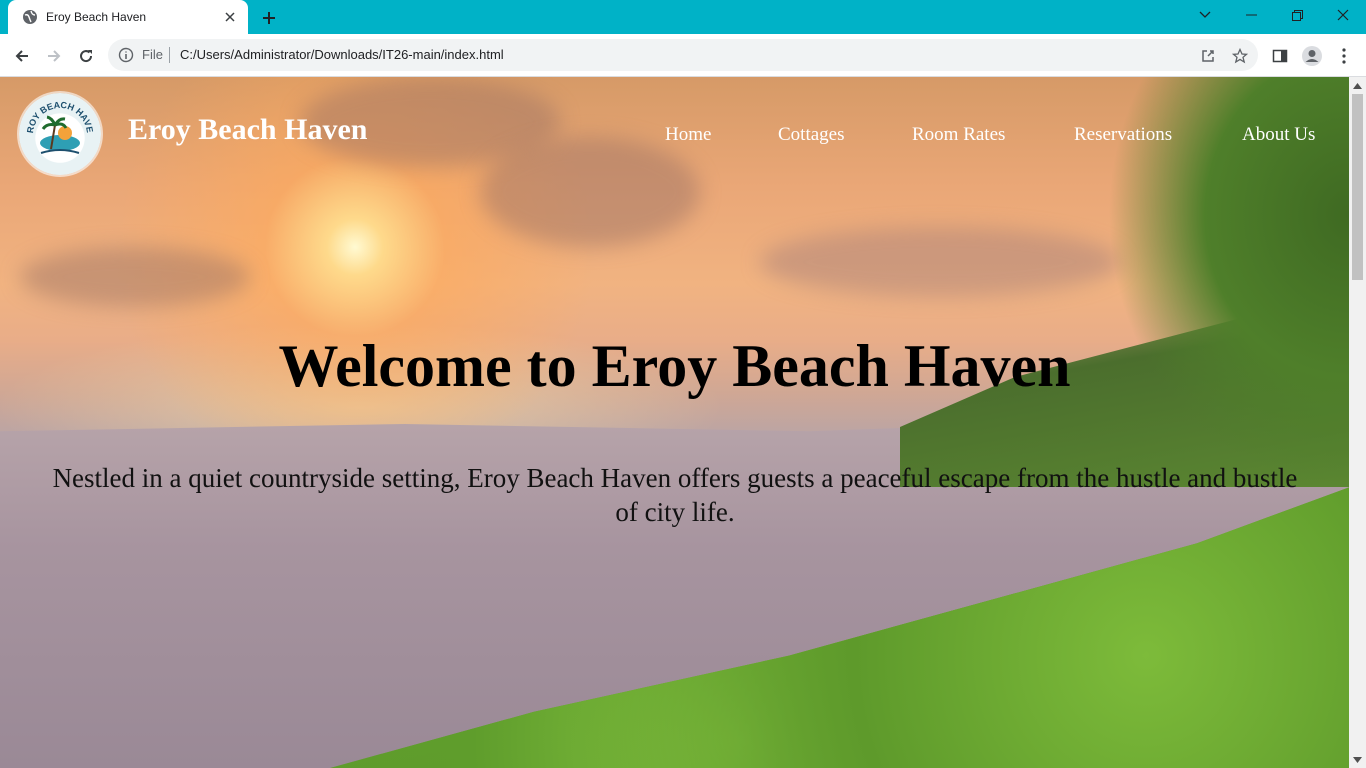 The image size is (1366, 768). What do you see at coordinates (1208, 56) in the screenshot?
I see `share-icon` at bounding box center [1208, 56].